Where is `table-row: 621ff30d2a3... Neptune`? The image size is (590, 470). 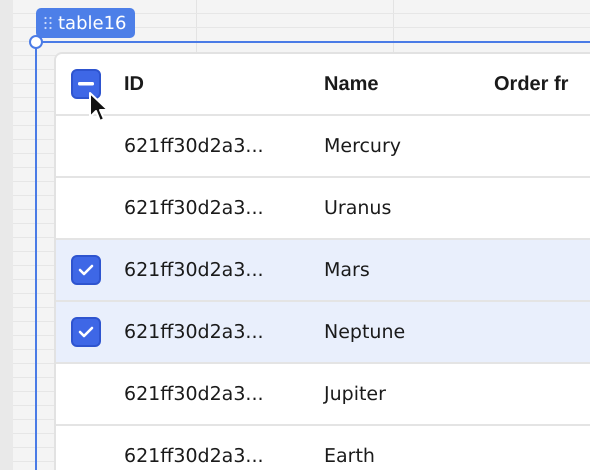 table-row: 621ff30d2a3... Neptune is located at coordinates (323, 333).